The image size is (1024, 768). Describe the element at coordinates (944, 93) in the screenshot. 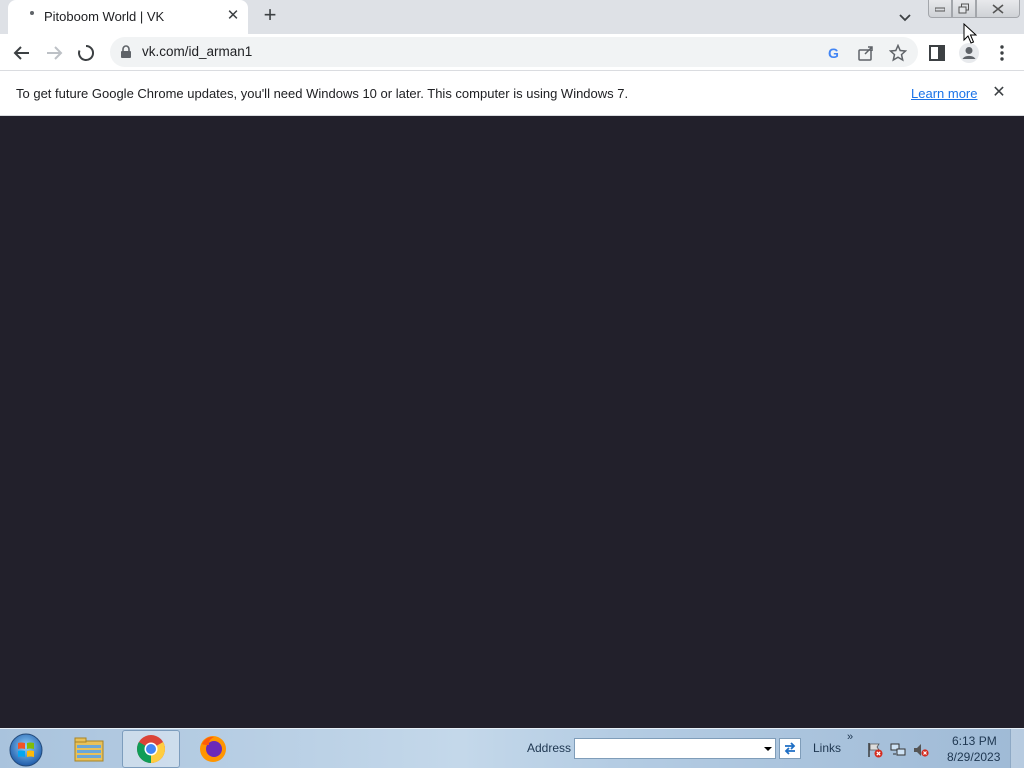

I see `learn-more-link: Learn more` at that location.